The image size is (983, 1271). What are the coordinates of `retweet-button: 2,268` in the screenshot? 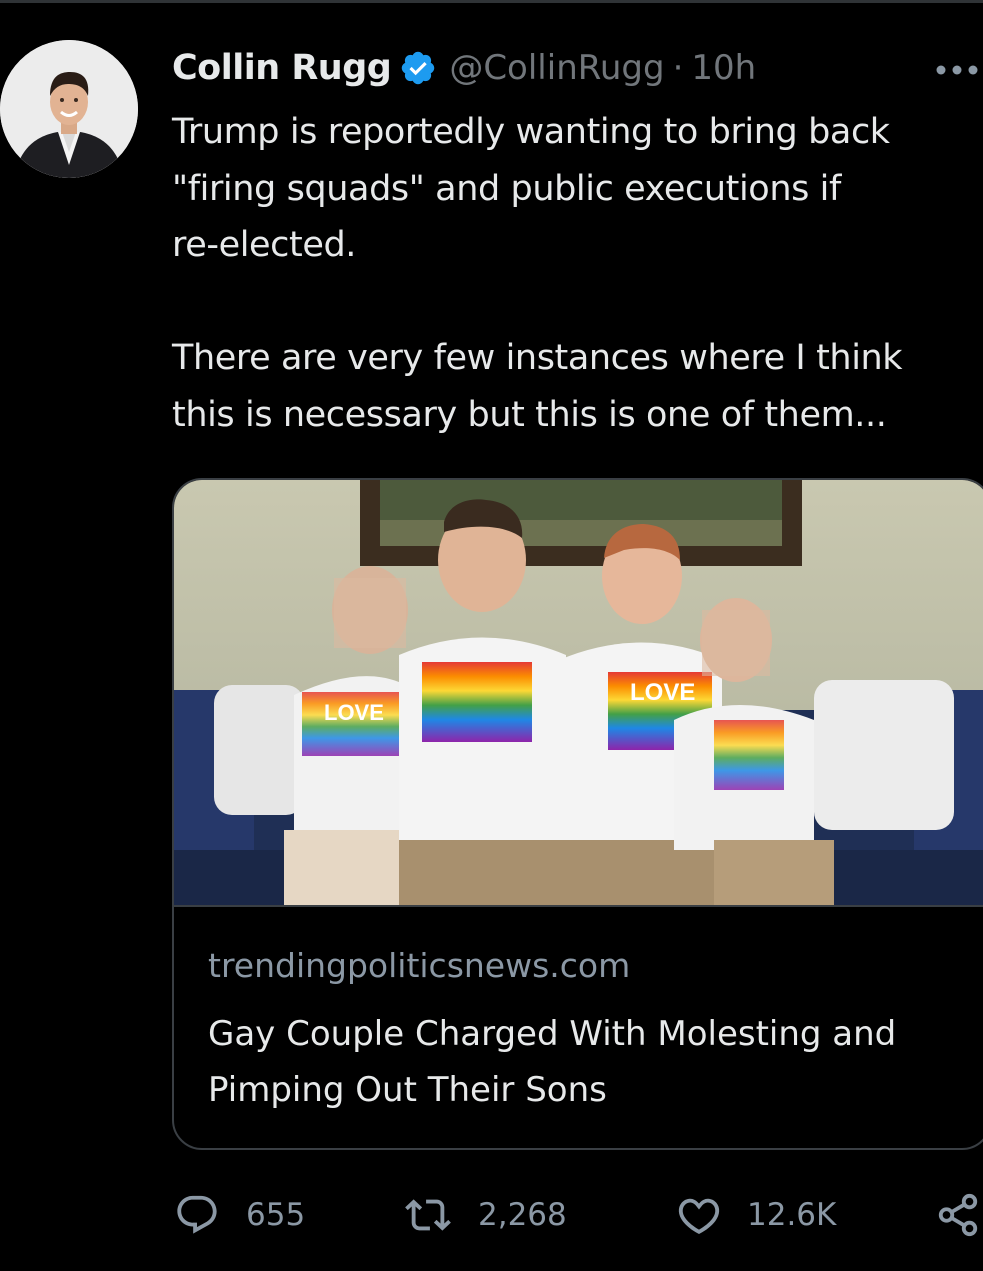 It's located at (484, 1215).